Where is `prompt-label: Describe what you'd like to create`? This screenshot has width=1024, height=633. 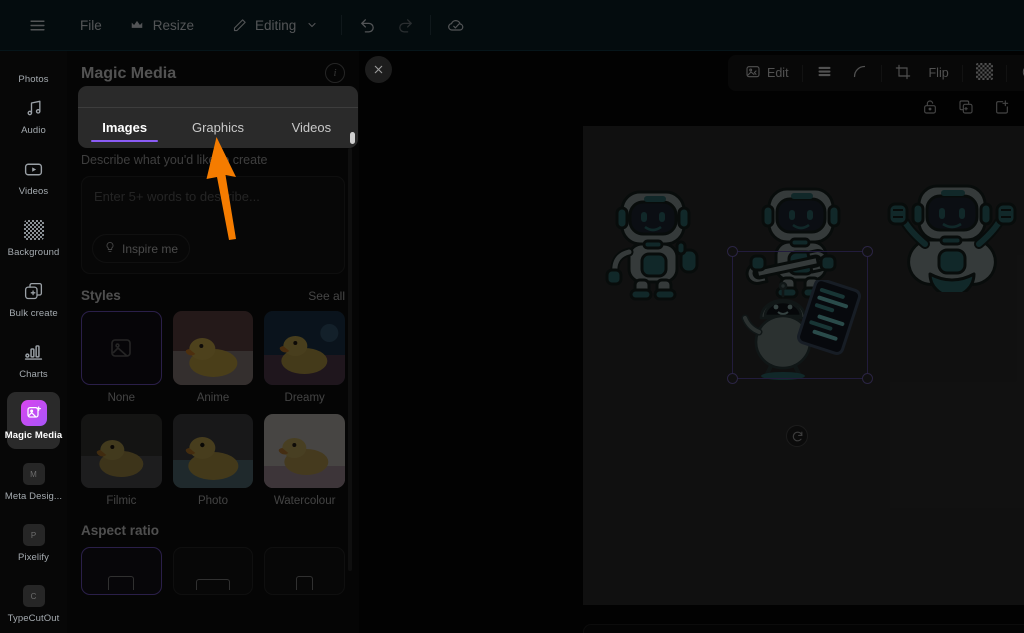 prompt-label: Describe what you'd like to create is located at coordinates (174, 160).